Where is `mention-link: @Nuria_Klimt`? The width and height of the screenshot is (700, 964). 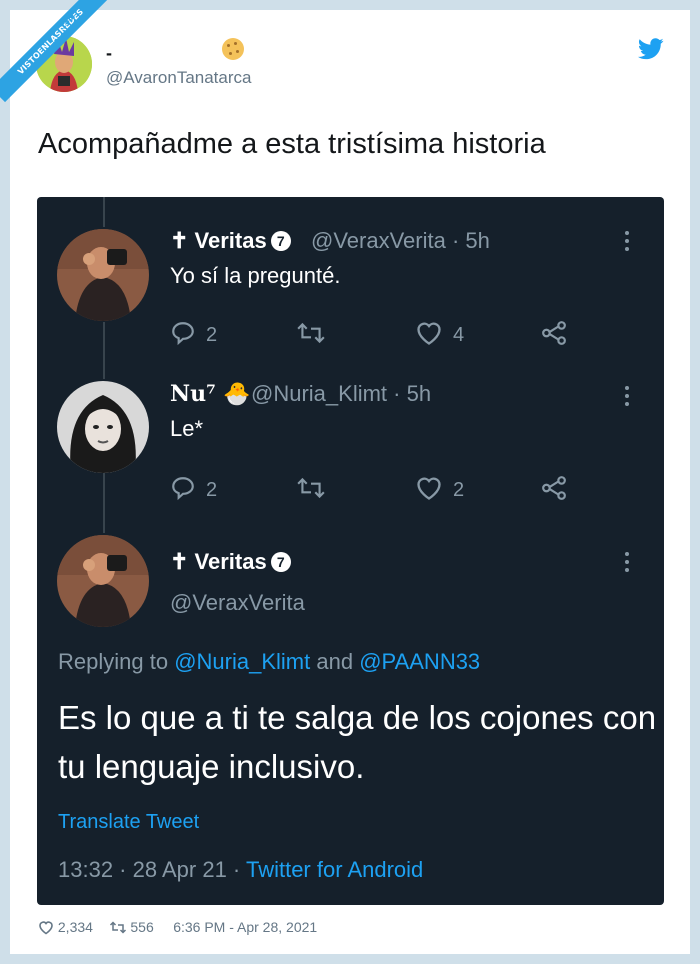 mention-link: @Nuria_Klimt is located at coordinates (242, 661).